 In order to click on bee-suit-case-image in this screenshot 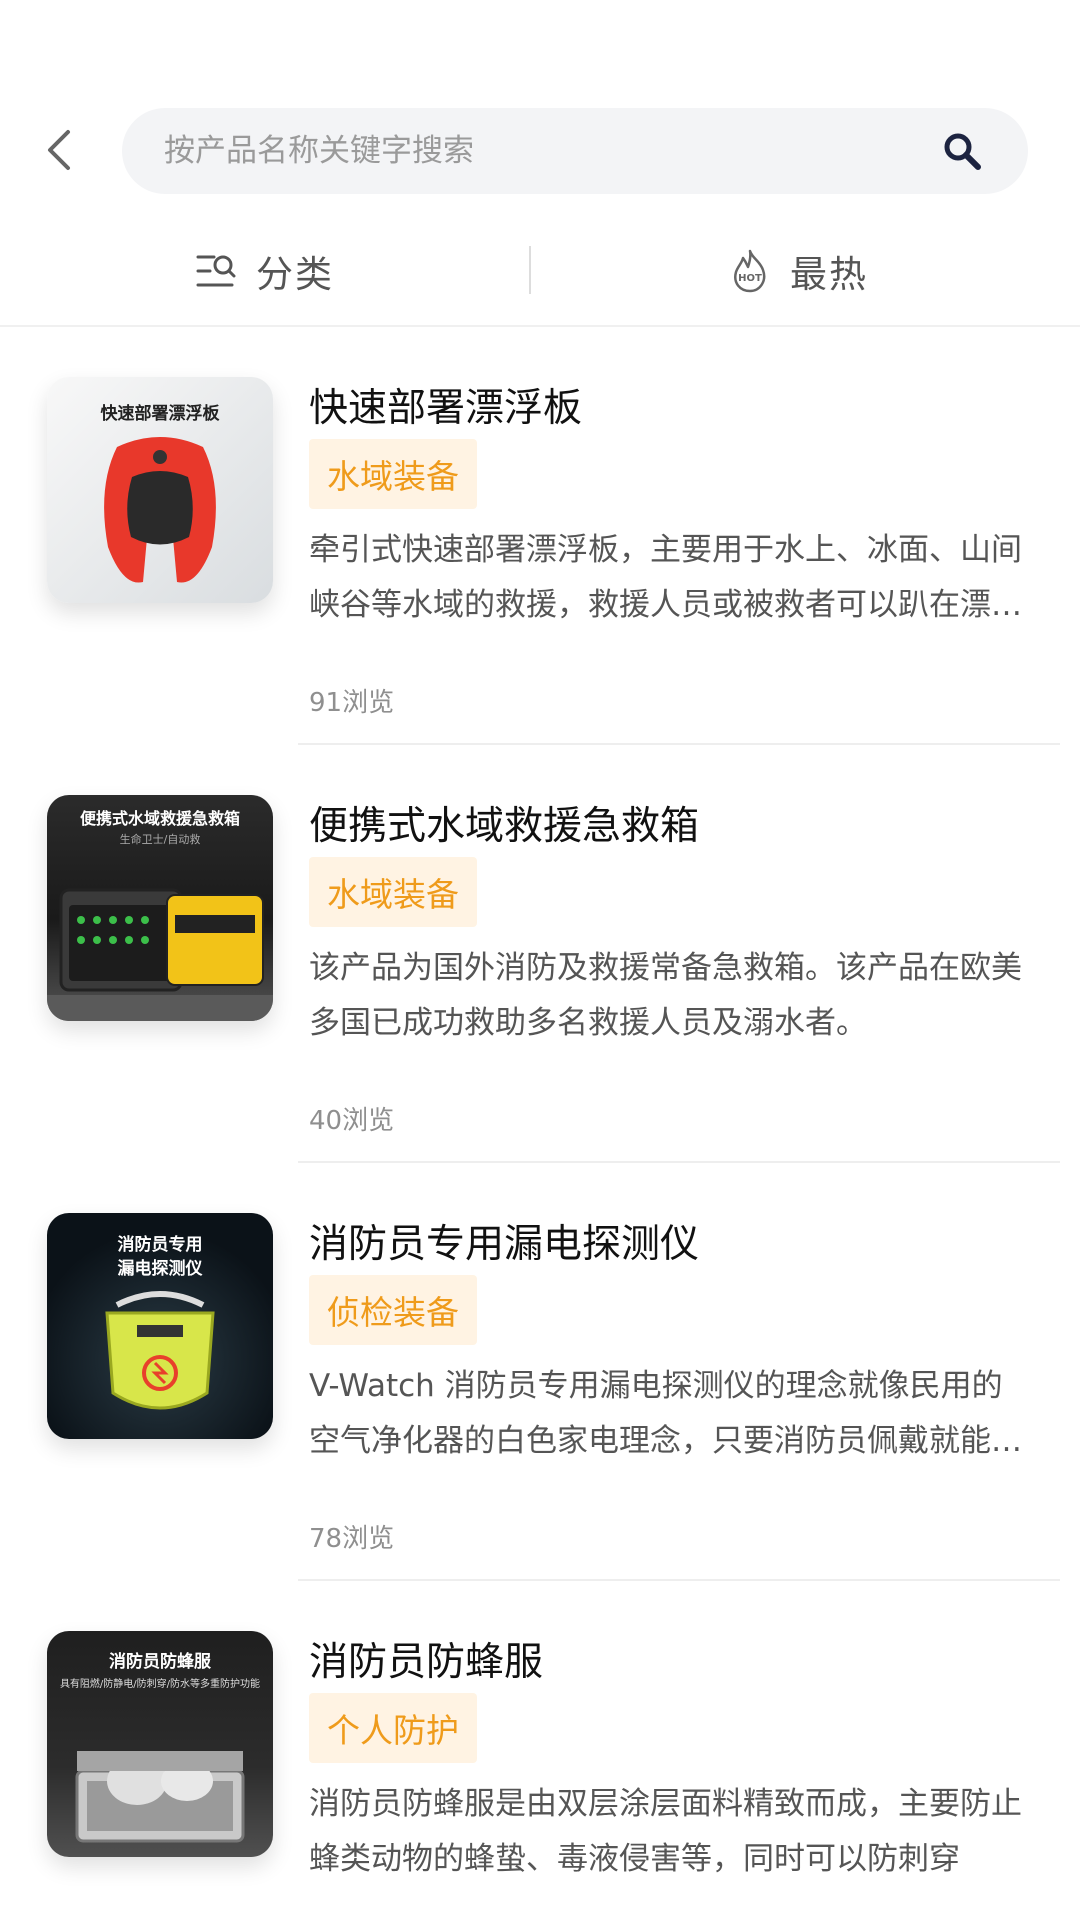, I will do `click(160, 1797)`.